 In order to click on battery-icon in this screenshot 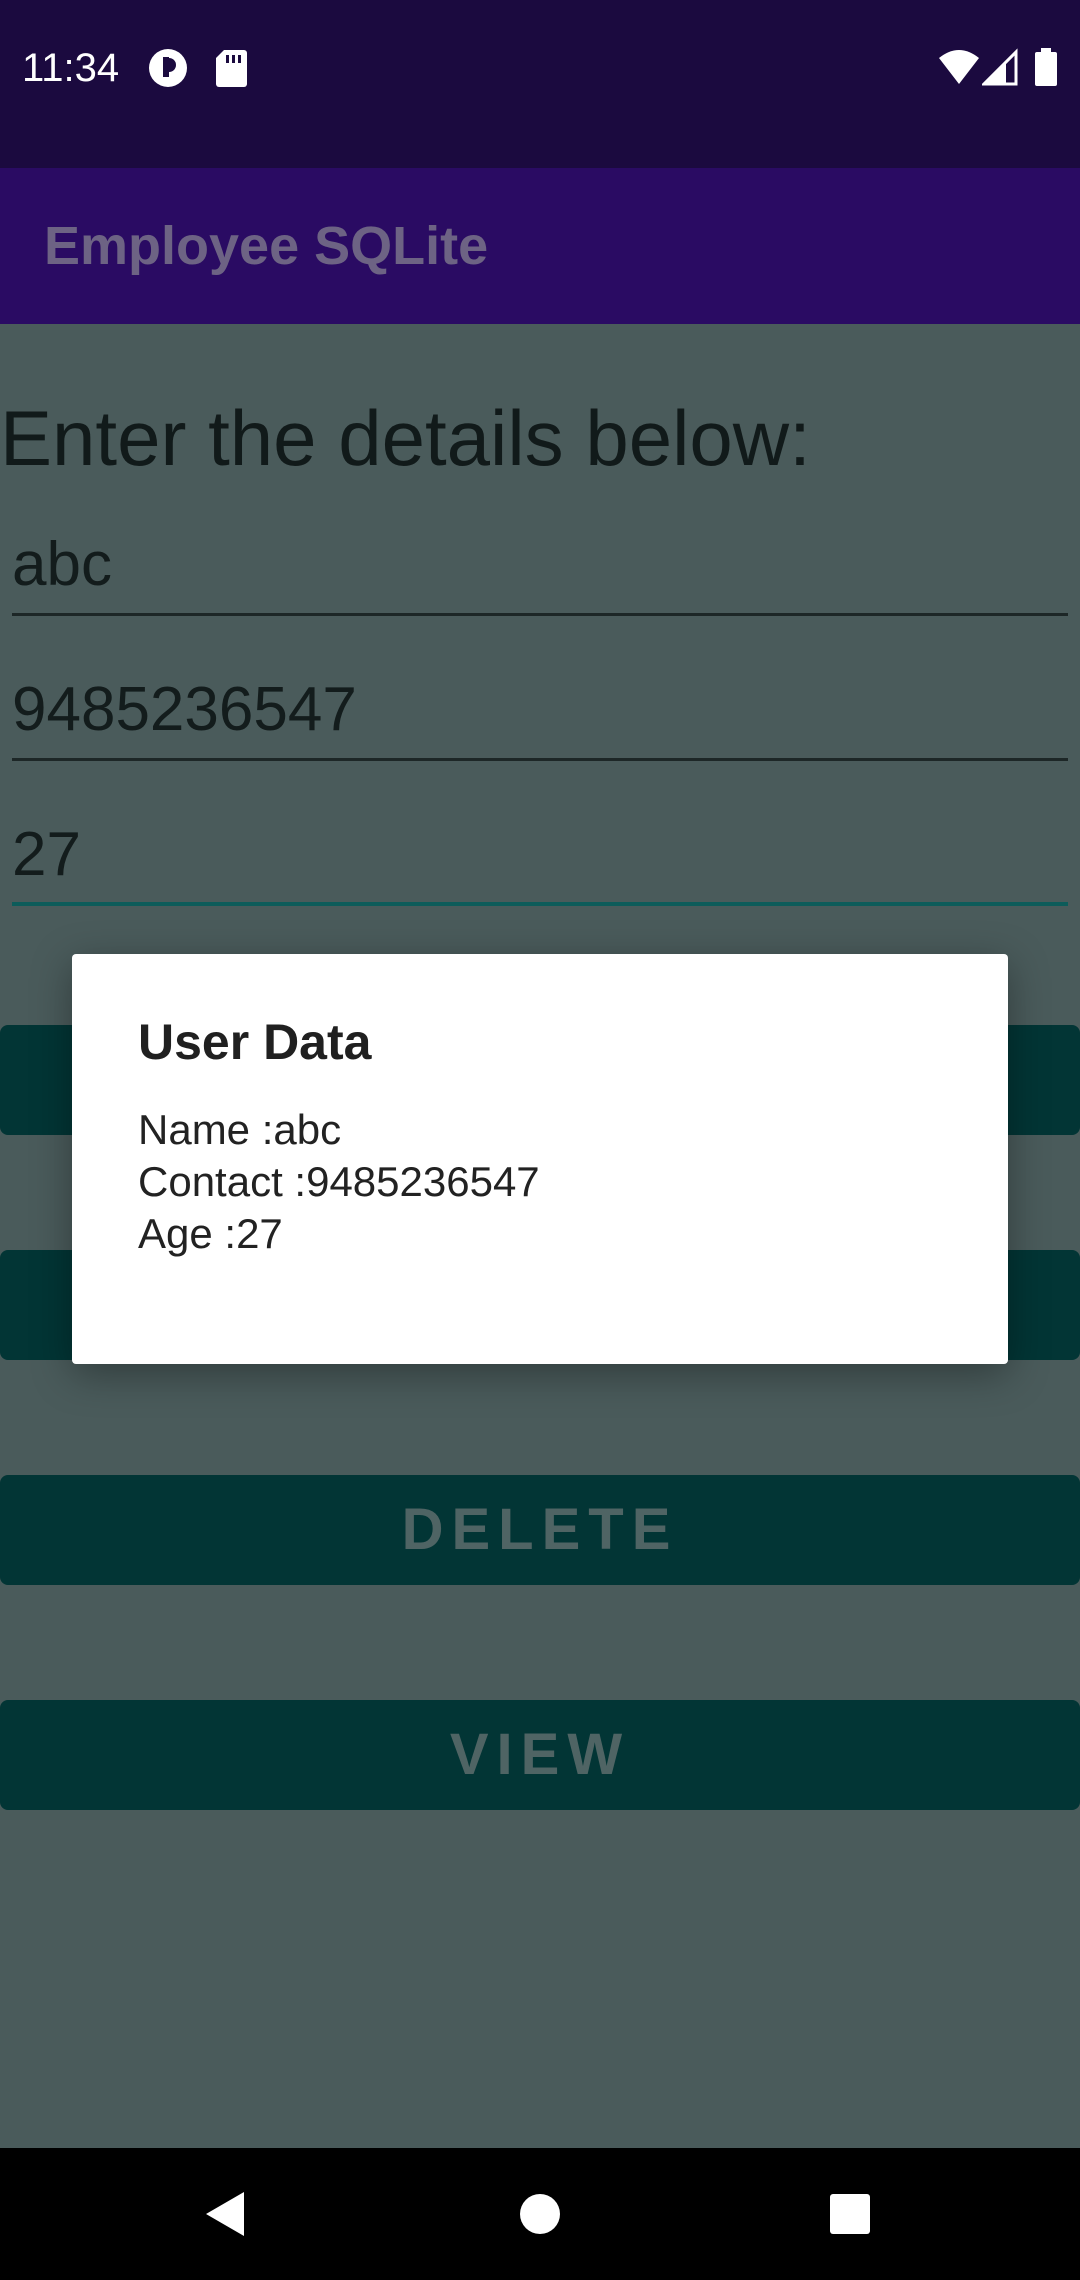, I will do `click(1046, 68)`.